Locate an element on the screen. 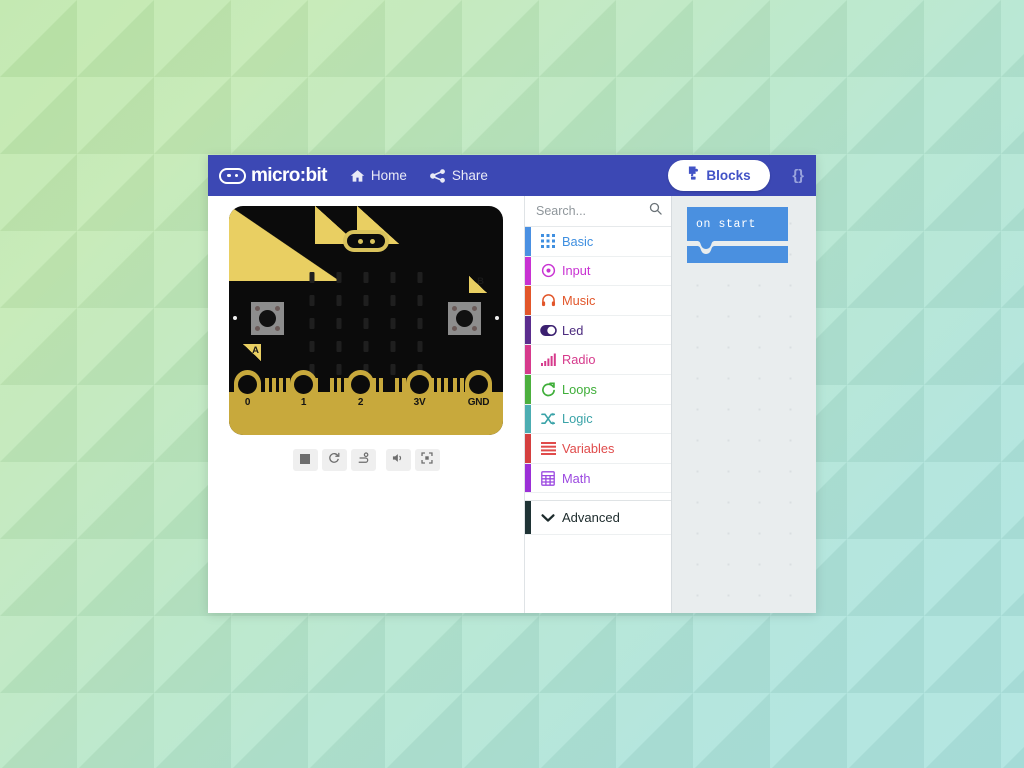 The width and height of the screenshot is (1024, 768). toolbox-category-music: Music is located at coordinates (598, 301).